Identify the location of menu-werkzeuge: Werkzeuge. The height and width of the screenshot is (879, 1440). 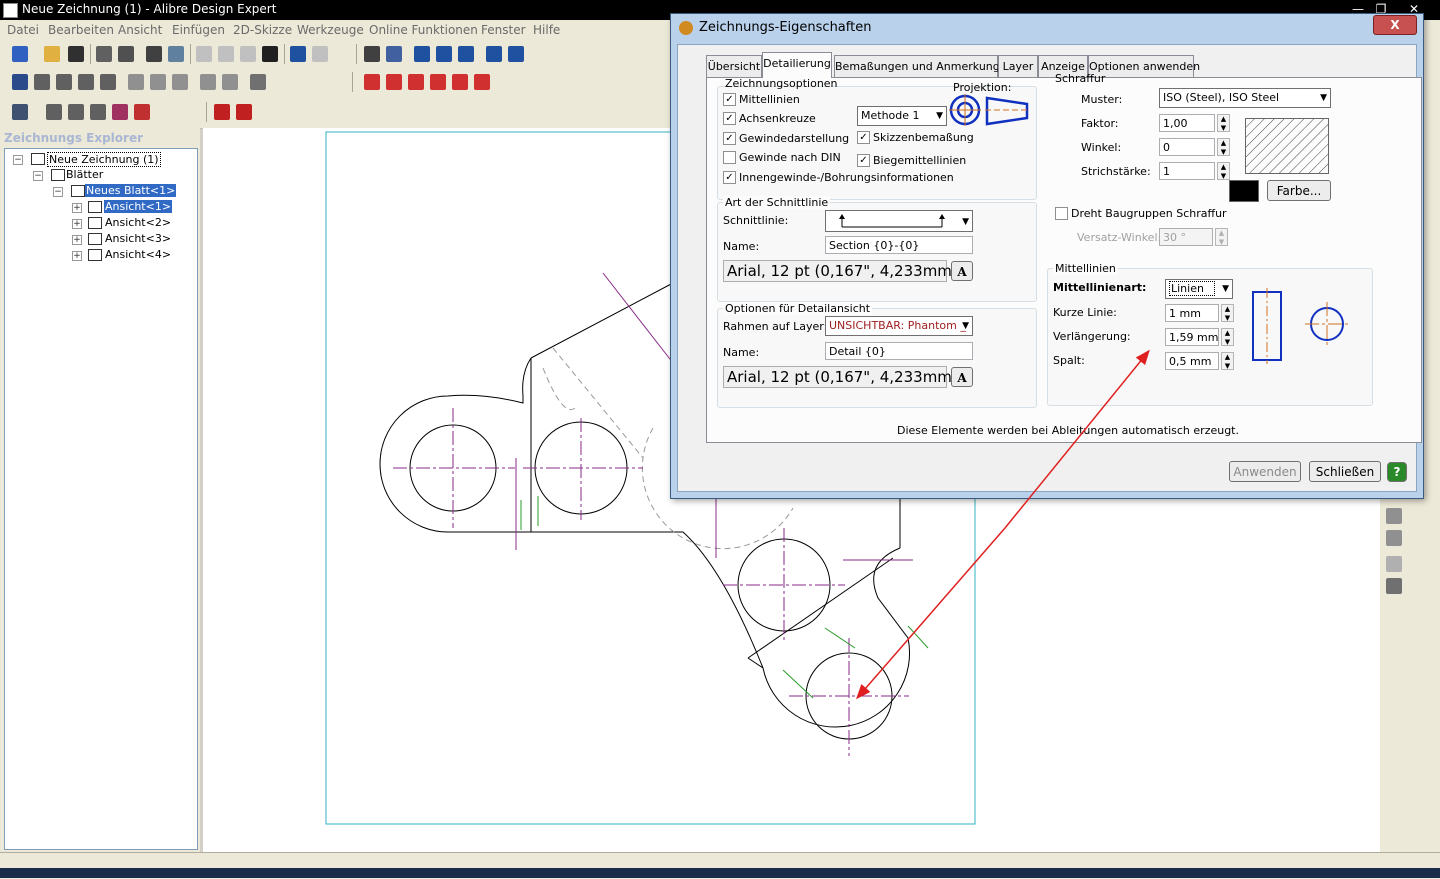
(330, 30).